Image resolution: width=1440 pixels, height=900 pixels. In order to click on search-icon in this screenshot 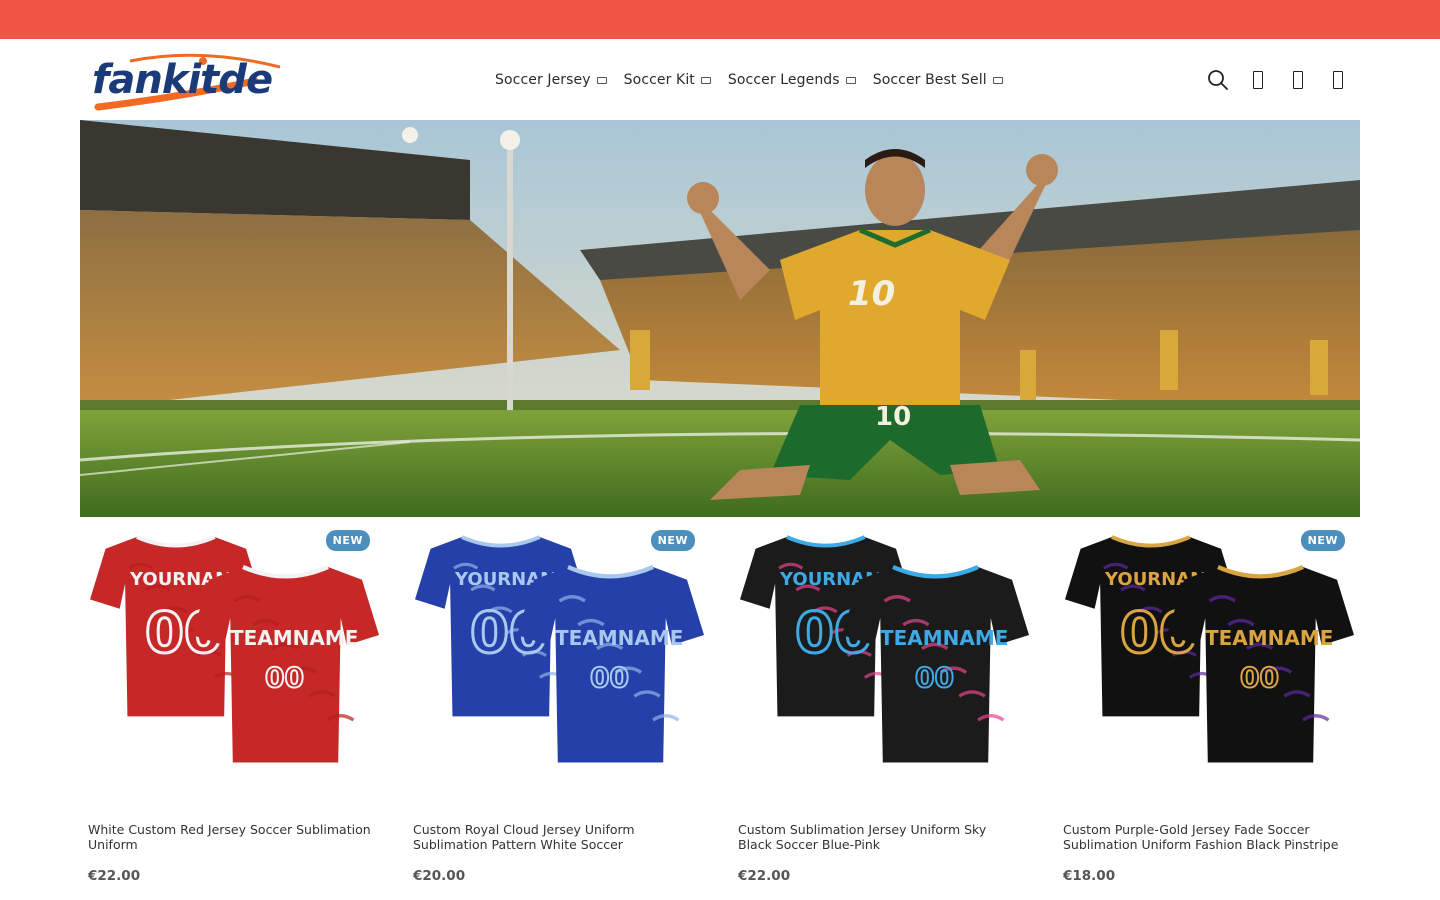, I will do `click(1218, 79)`.